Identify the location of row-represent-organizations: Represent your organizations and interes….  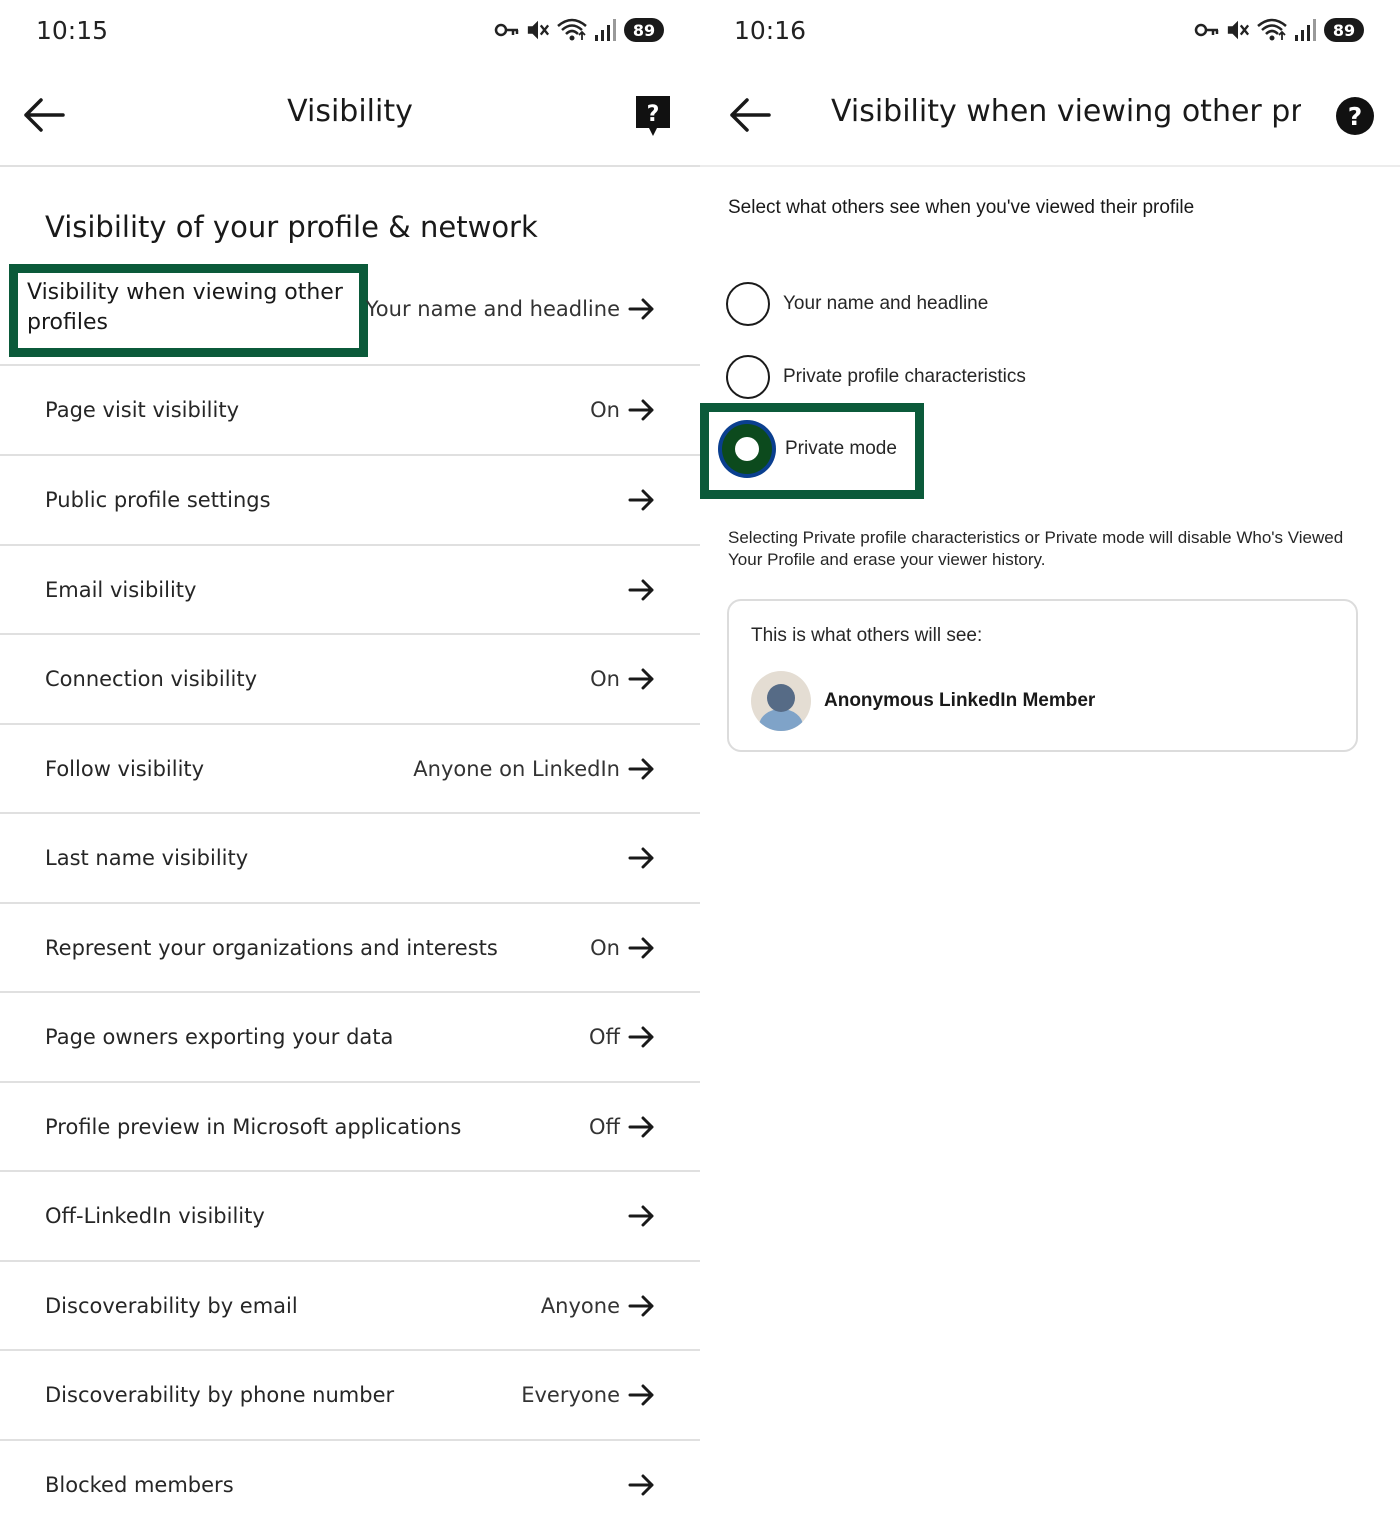
(350, 948).